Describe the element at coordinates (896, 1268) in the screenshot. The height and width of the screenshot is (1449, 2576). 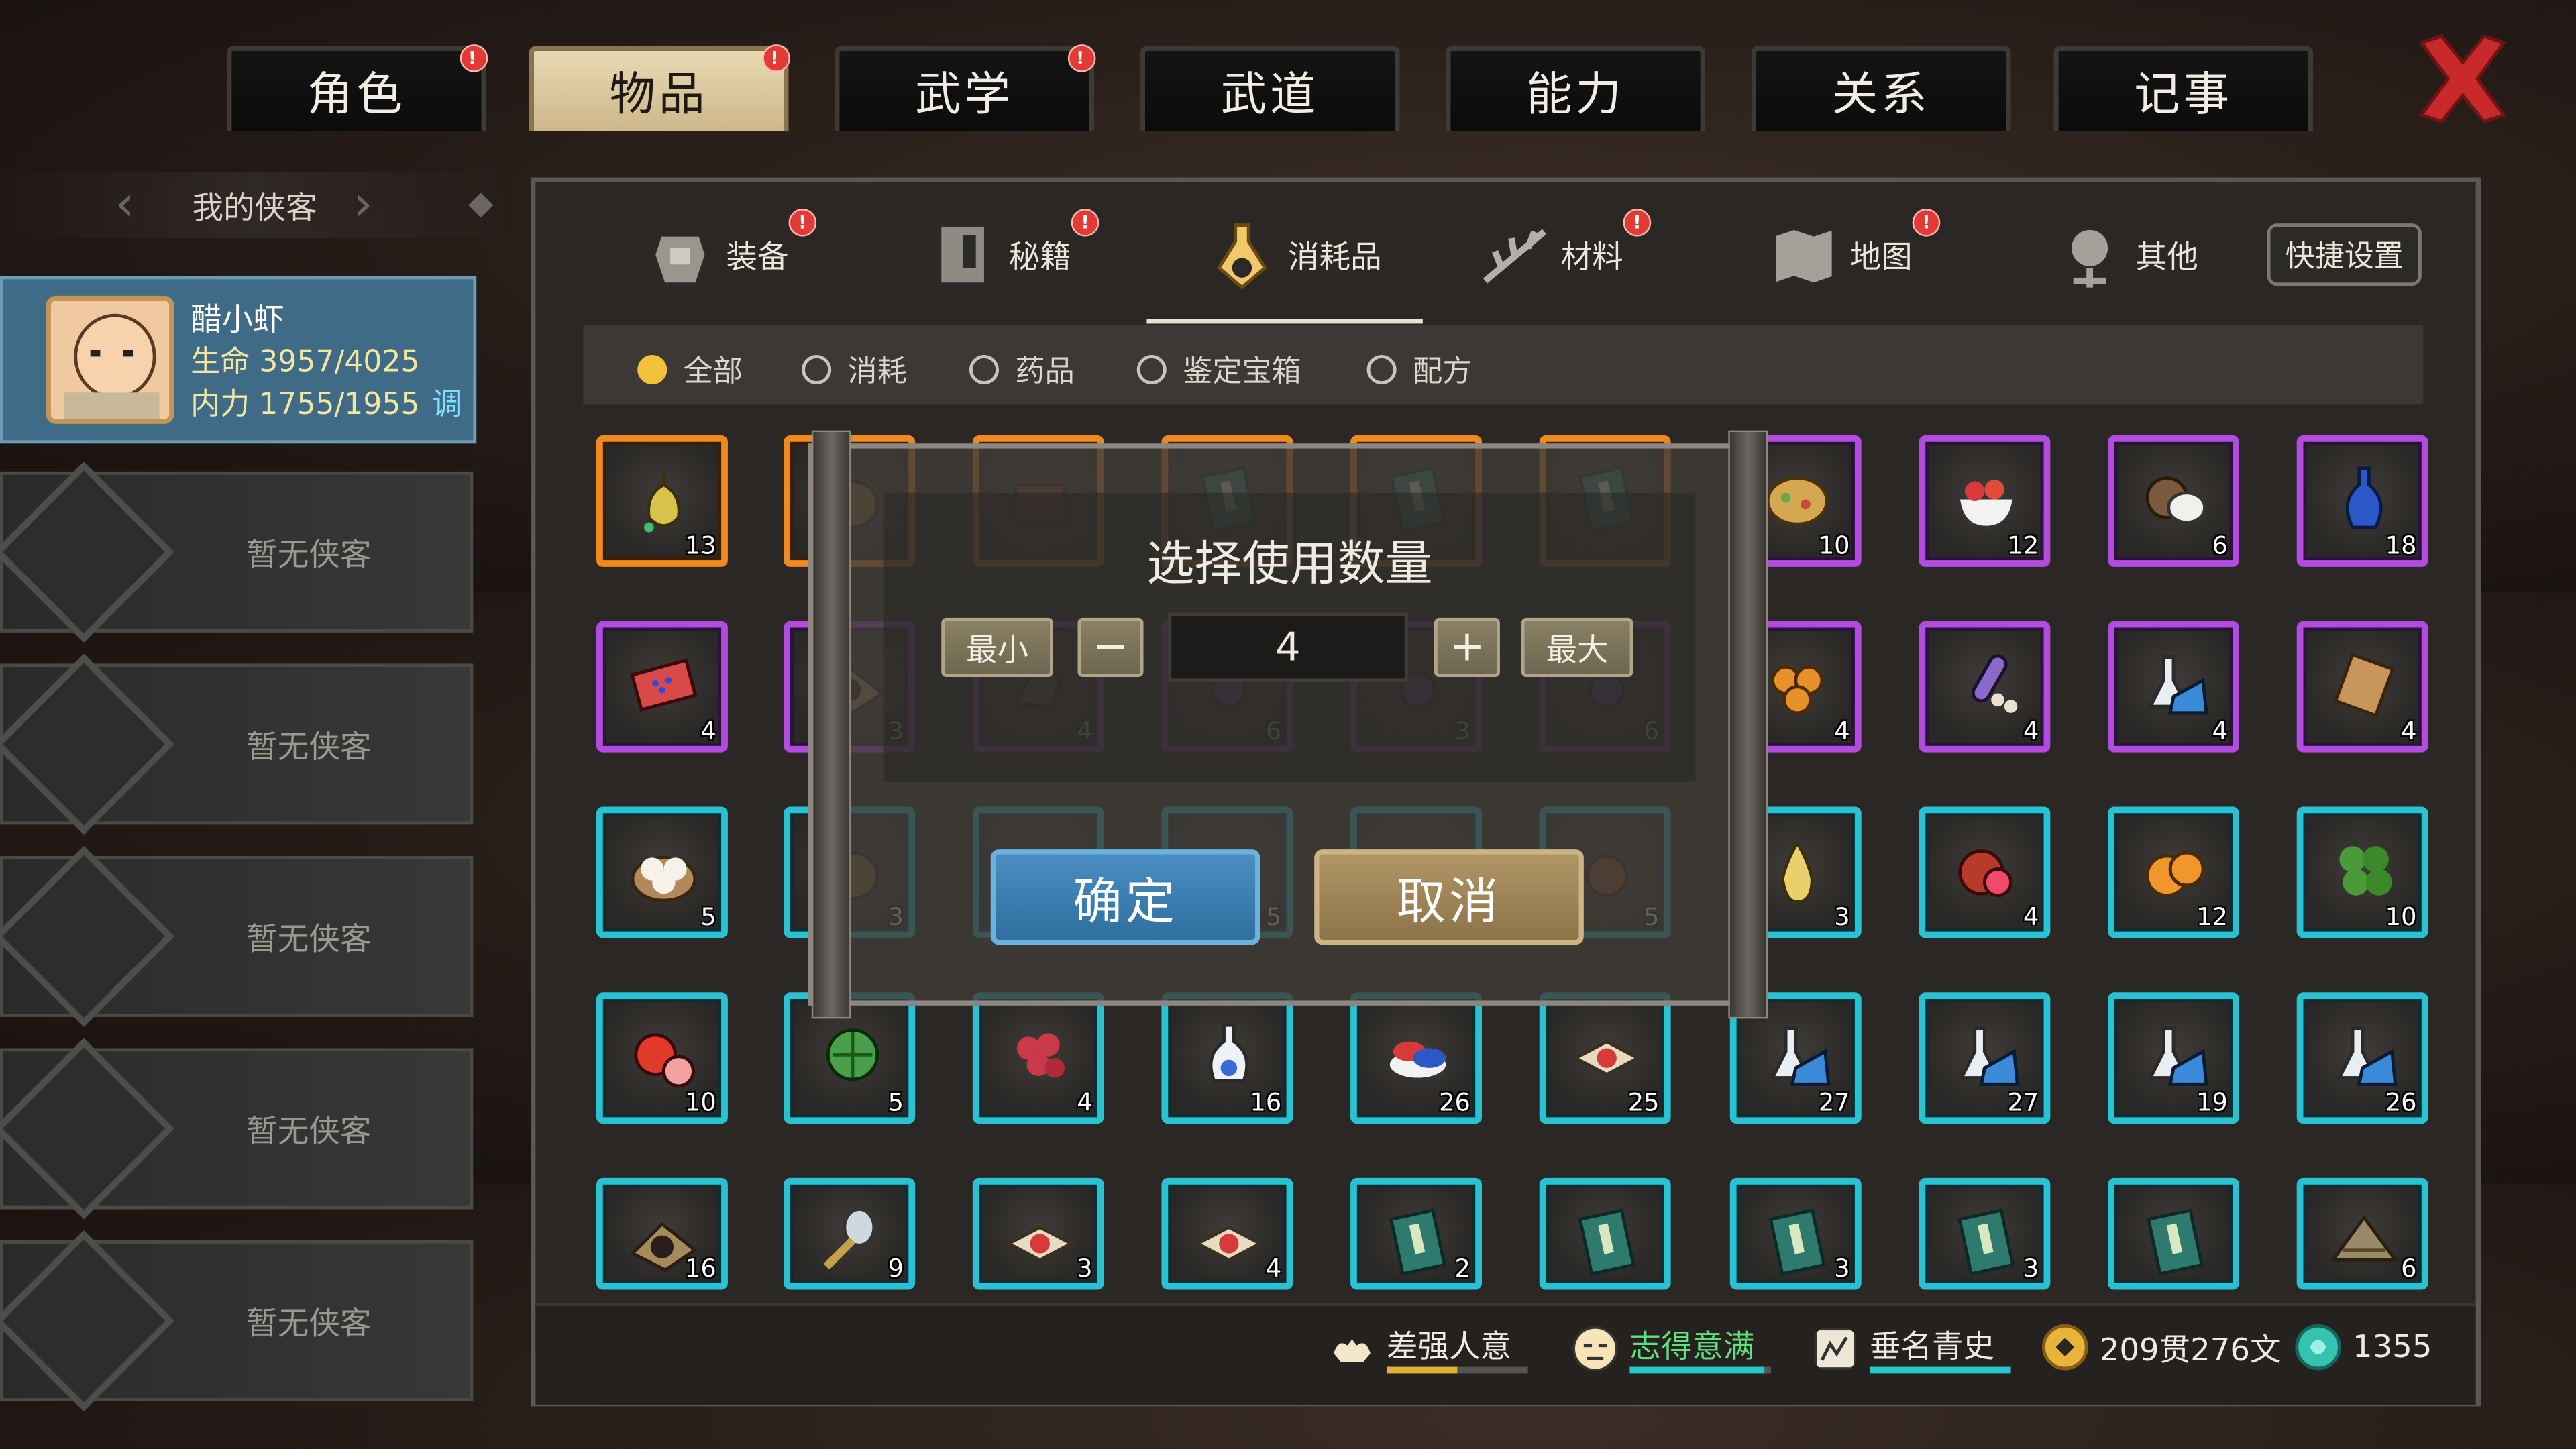
I see `item-count: 9` at that location.